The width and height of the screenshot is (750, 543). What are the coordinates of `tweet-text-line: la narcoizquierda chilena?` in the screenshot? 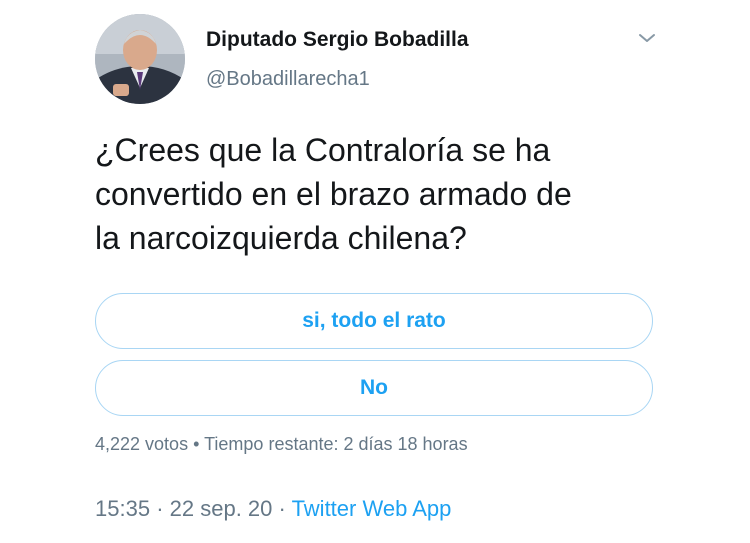 It's located at (281, 238).